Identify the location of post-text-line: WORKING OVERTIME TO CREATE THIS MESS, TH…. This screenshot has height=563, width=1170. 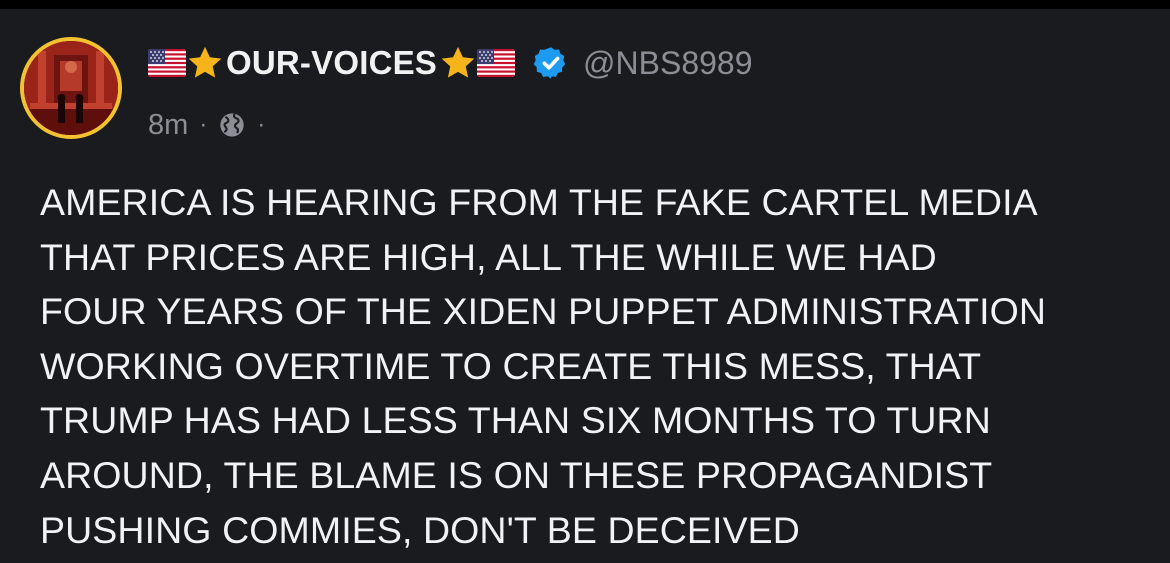
(511, 365).